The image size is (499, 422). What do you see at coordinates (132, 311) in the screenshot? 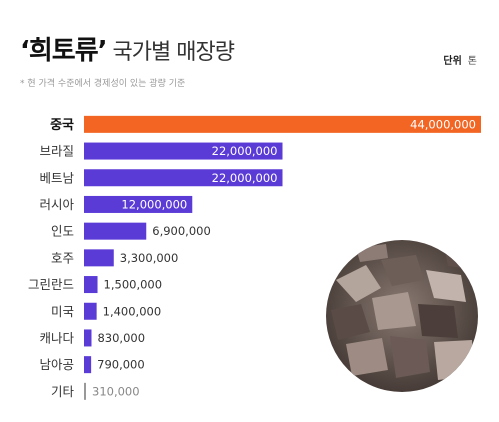
I see `value-label: 1,400,000` at bounding box center [132, 311].